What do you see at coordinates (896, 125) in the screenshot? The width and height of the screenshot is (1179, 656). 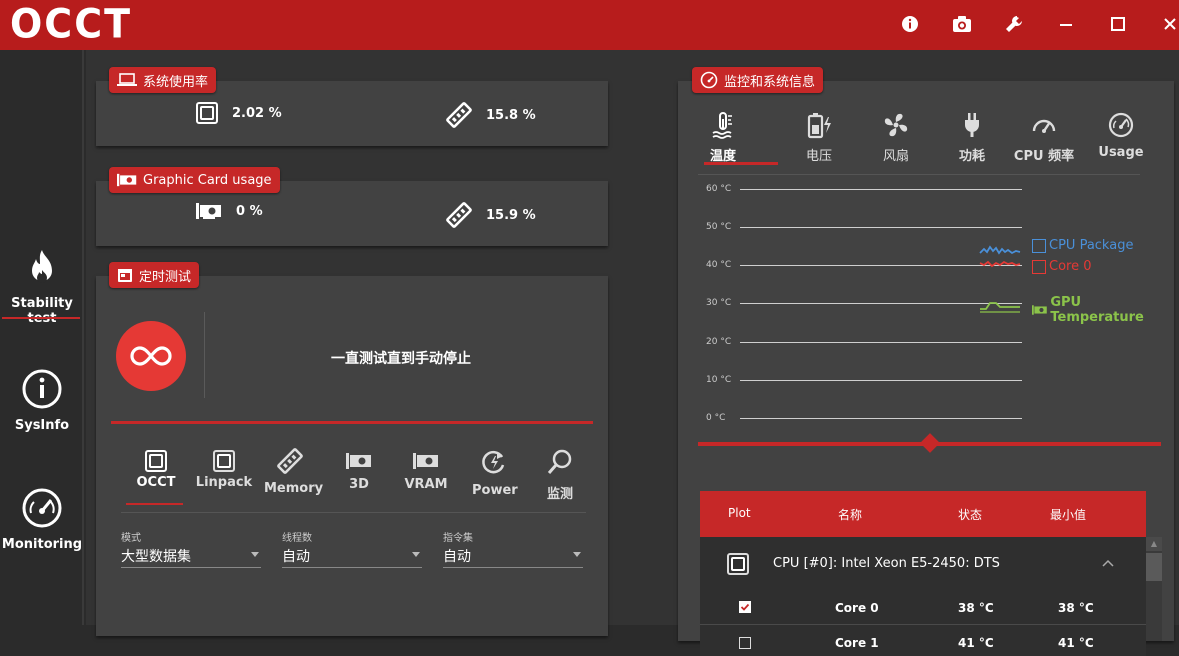 I see `fan-icon` at bounding box center [896, 125].